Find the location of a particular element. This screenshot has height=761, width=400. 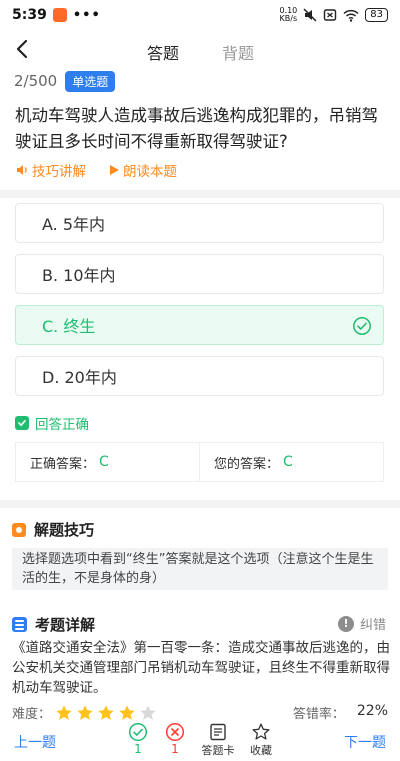

battery-icon: 83 is located at coordinates (376, 15).